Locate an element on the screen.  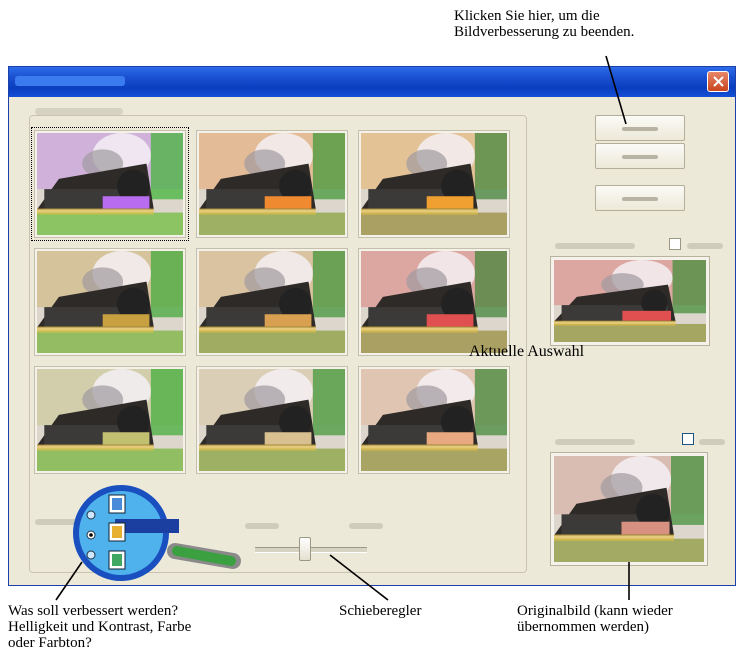
callout-what-line-1: Was soll verbessert werden? is located at coordinates (93, 611).